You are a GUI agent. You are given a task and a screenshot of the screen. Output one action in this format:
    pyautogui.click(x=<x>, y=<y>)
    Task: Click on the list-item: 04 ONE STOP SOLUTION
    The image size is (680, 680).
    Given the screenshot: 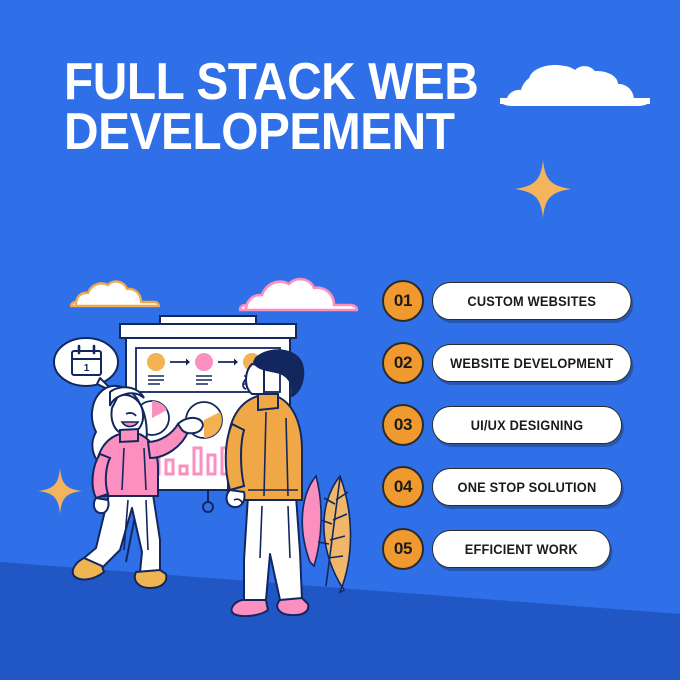 What is the action you would take?
    pyautogui.click(x=517, y=487)
    